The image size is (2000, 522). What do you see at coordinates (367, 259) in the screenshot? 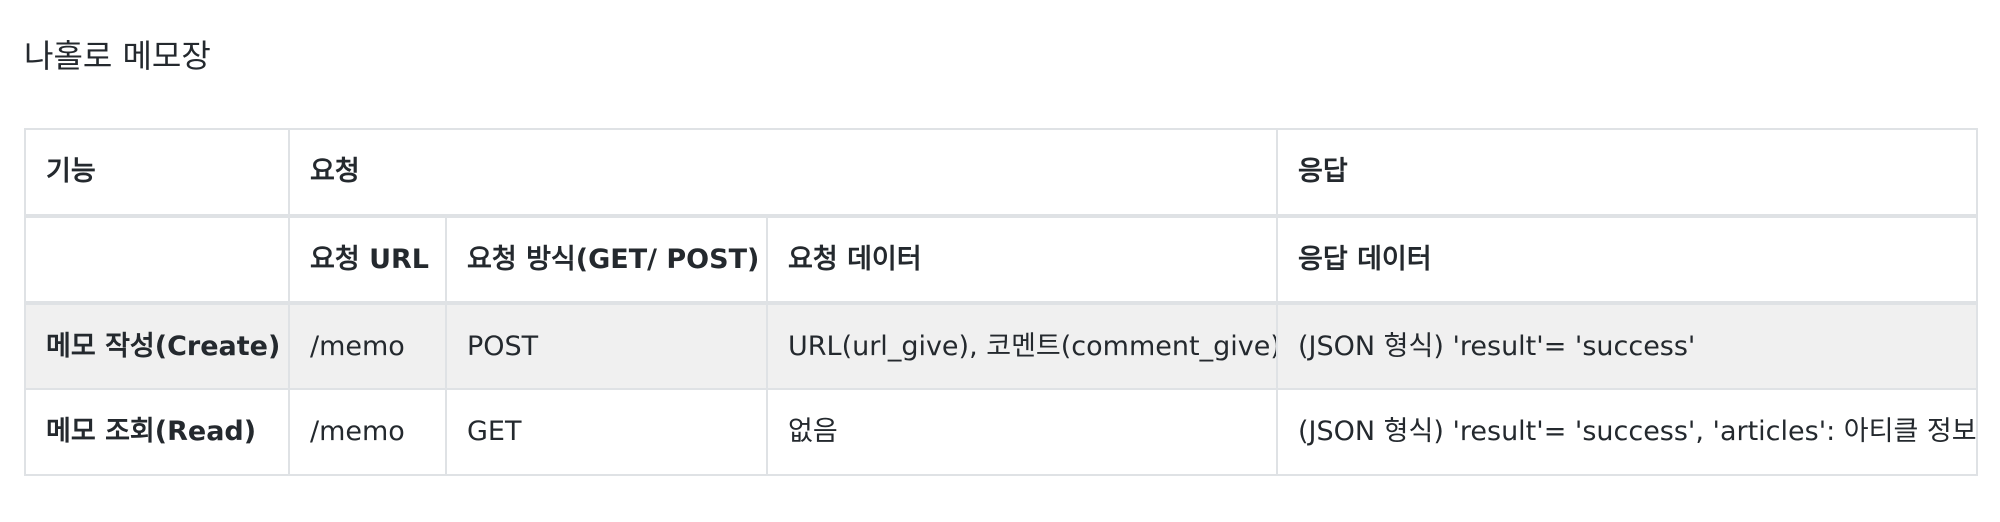
I see `subheader-request-url: 요청 URL` at bounding box center [367, 259].